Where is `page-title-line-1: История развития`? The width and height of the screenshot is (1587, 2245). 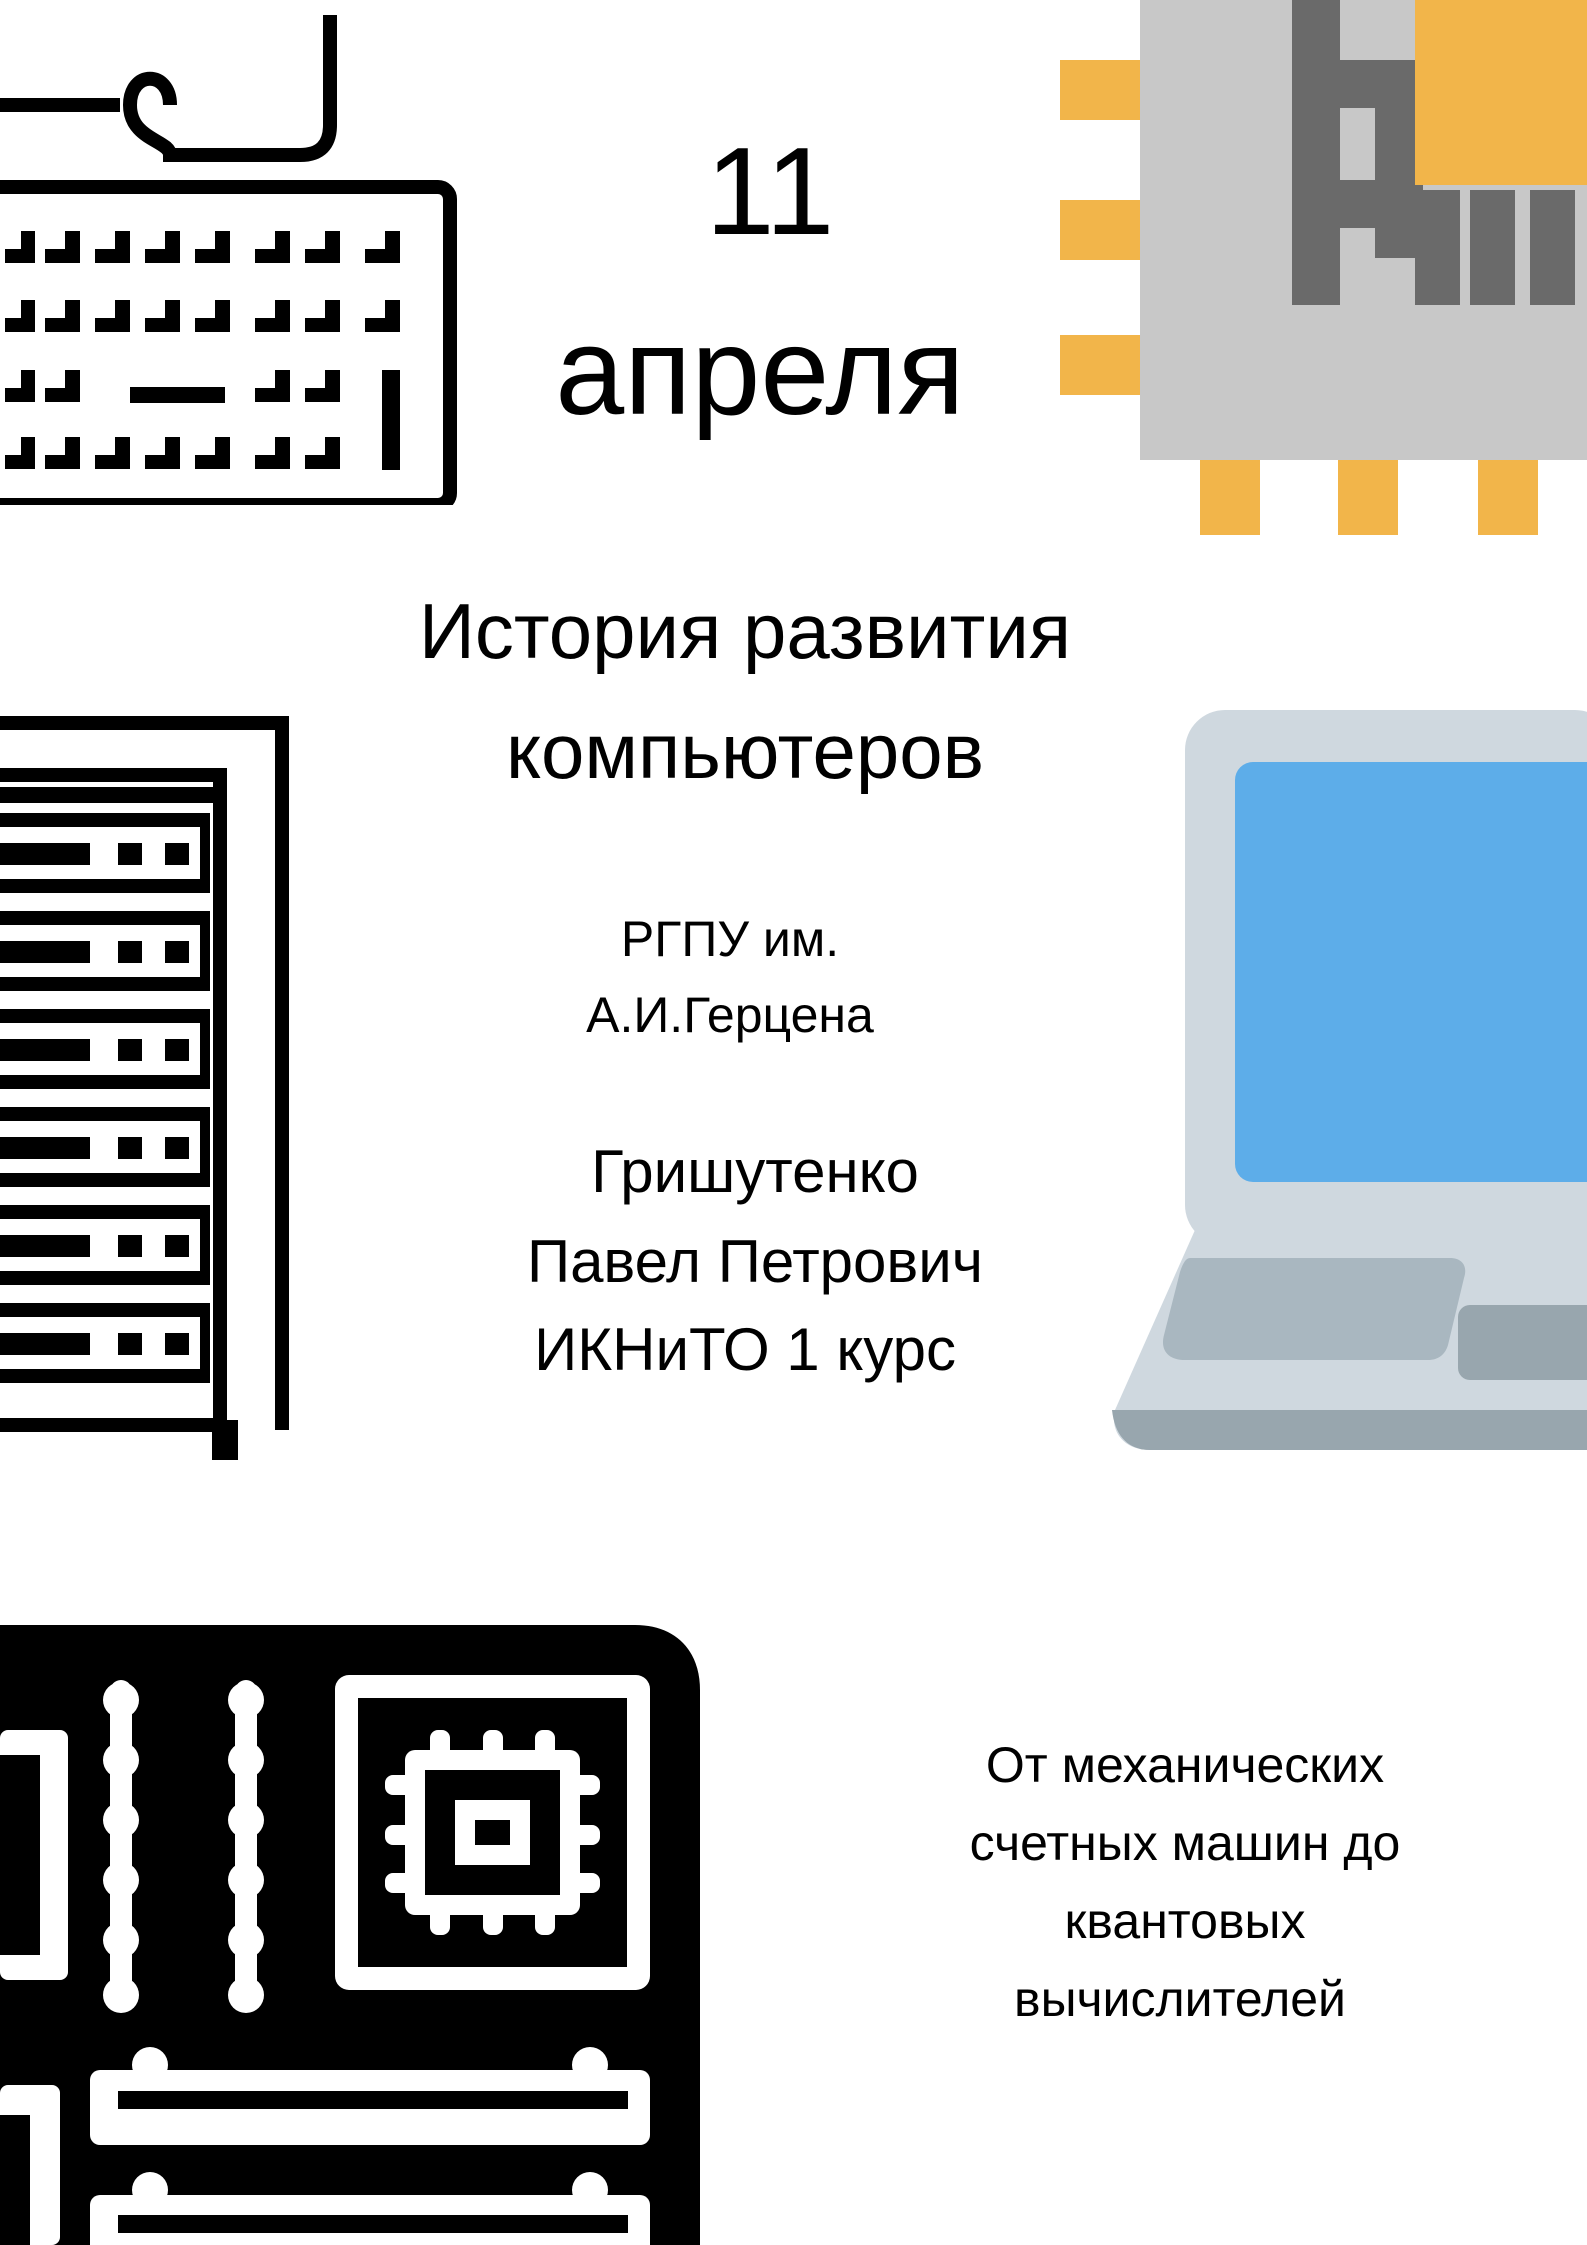
page-title-line-1: История развития is located at coordinates (745, 631).